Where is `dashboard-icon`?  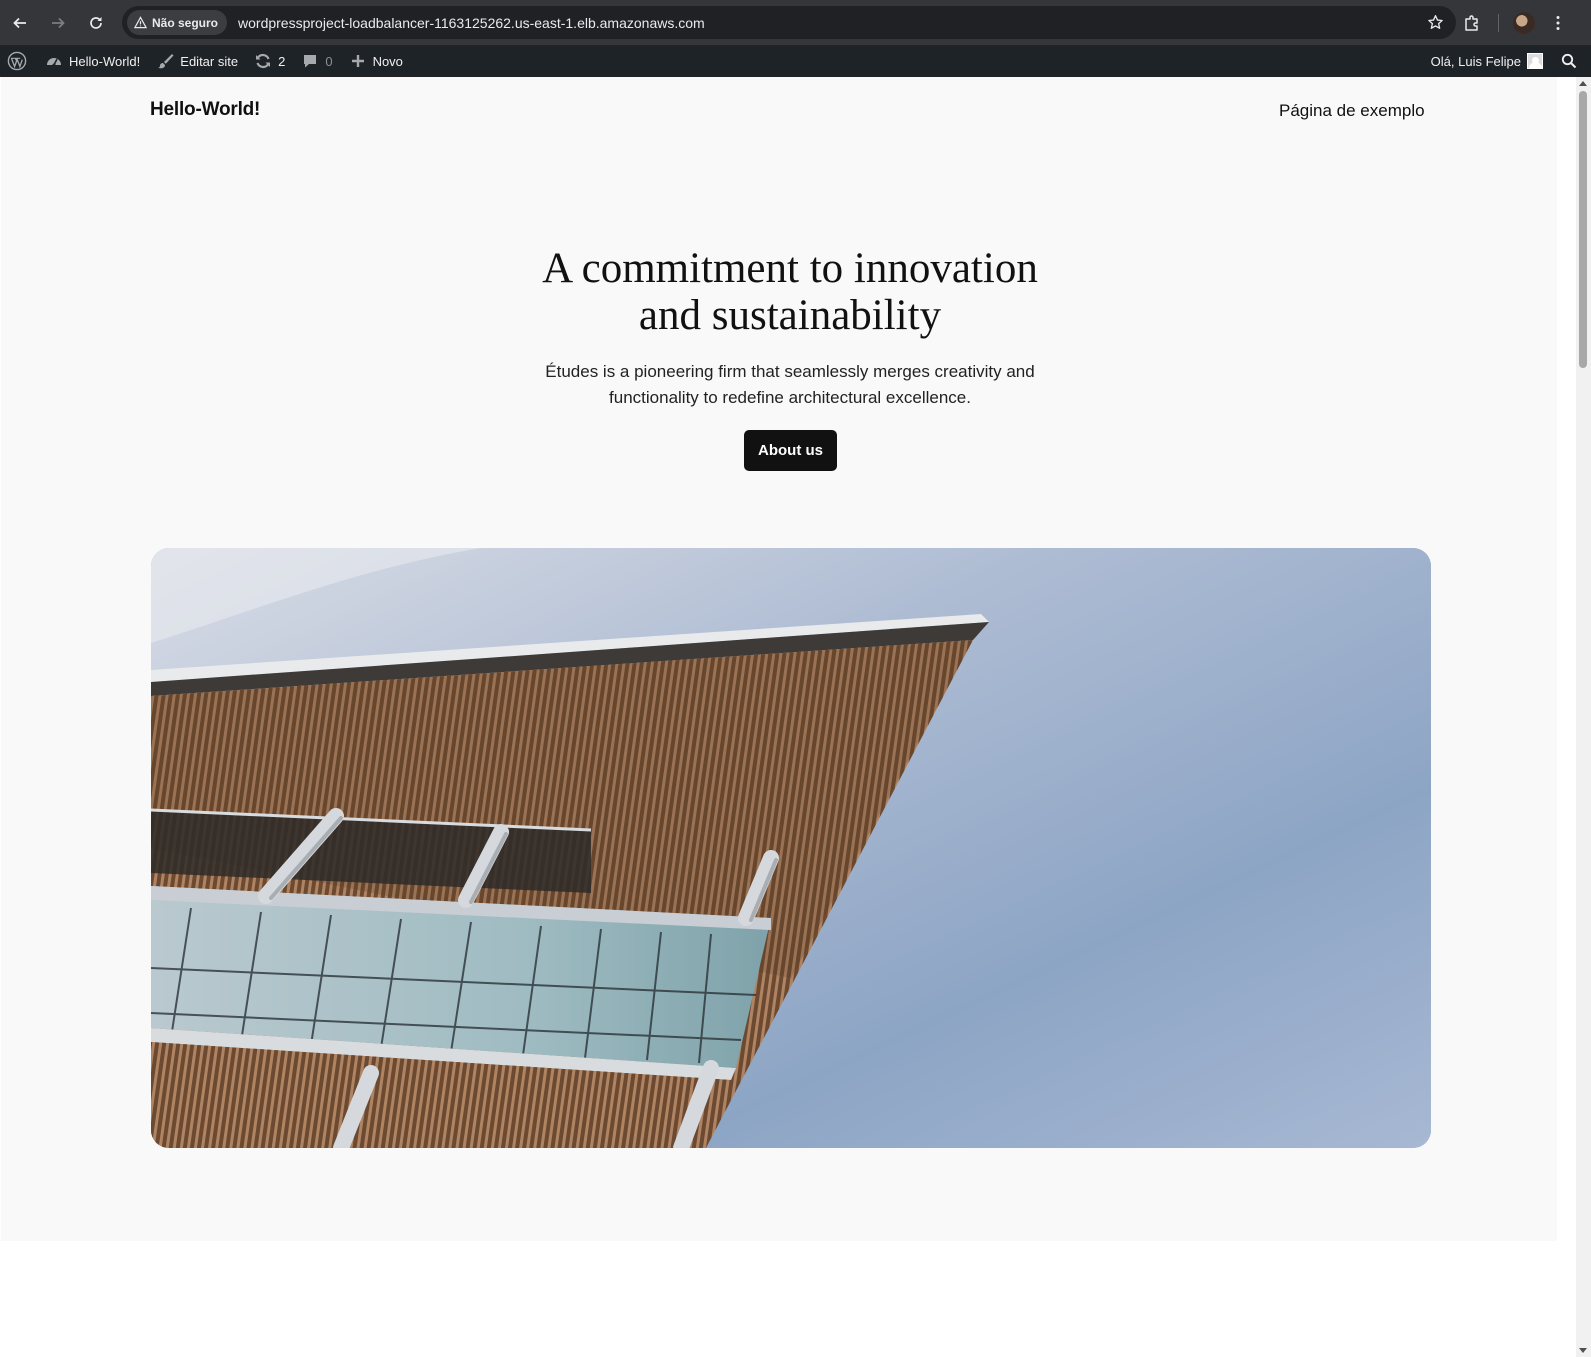
dashboard-icon is located at coordinates (54, 62).